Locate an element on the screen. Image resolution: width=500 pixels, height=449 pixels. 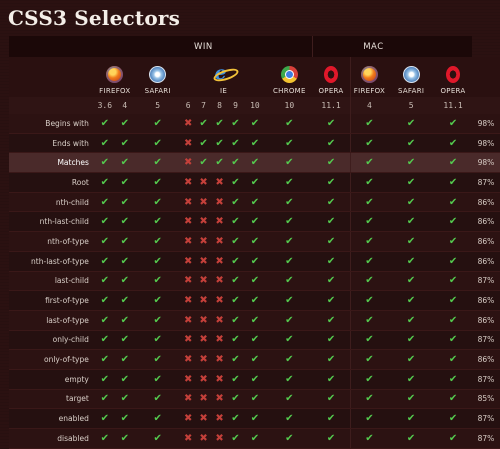
version-label: 4 is located at coordinates (369, 105).